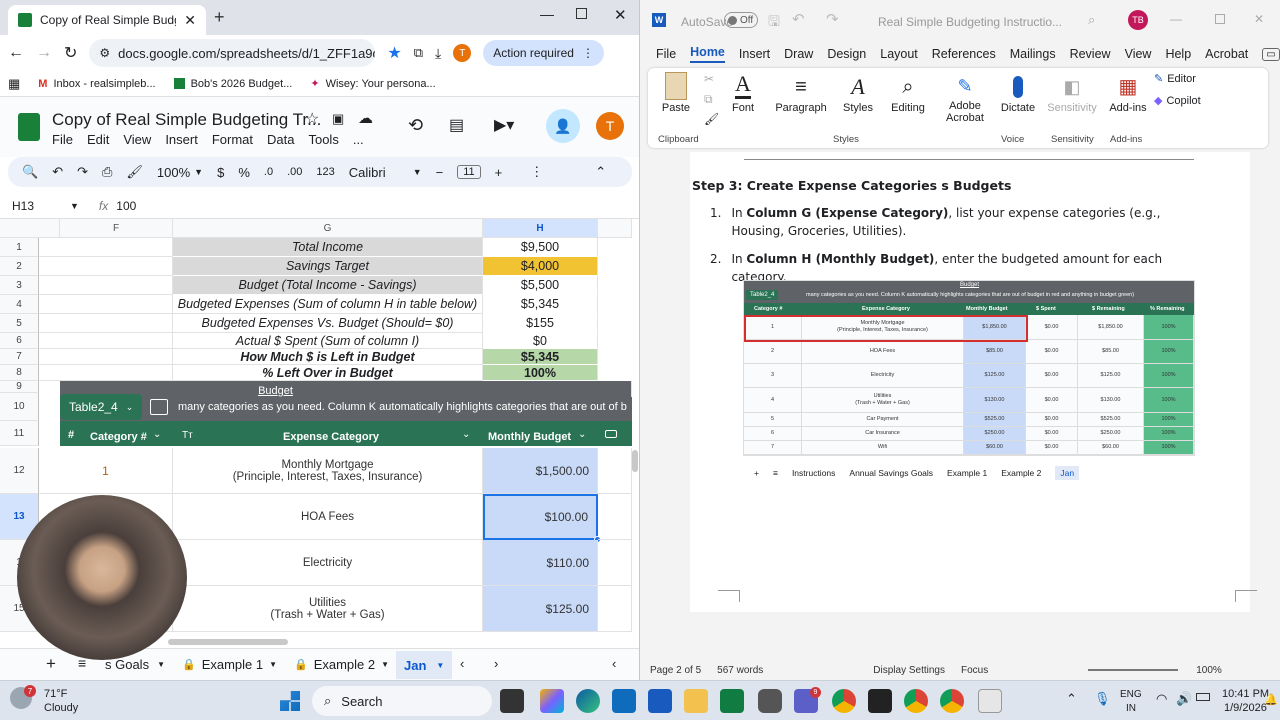 This screenshot has height=720, width=1280. I want to click on store-icon, so click(624, 701).